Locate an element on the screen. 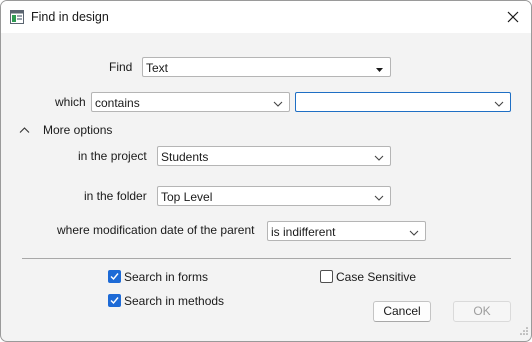  window-title: Find in design is located at coordinates (70, 17).